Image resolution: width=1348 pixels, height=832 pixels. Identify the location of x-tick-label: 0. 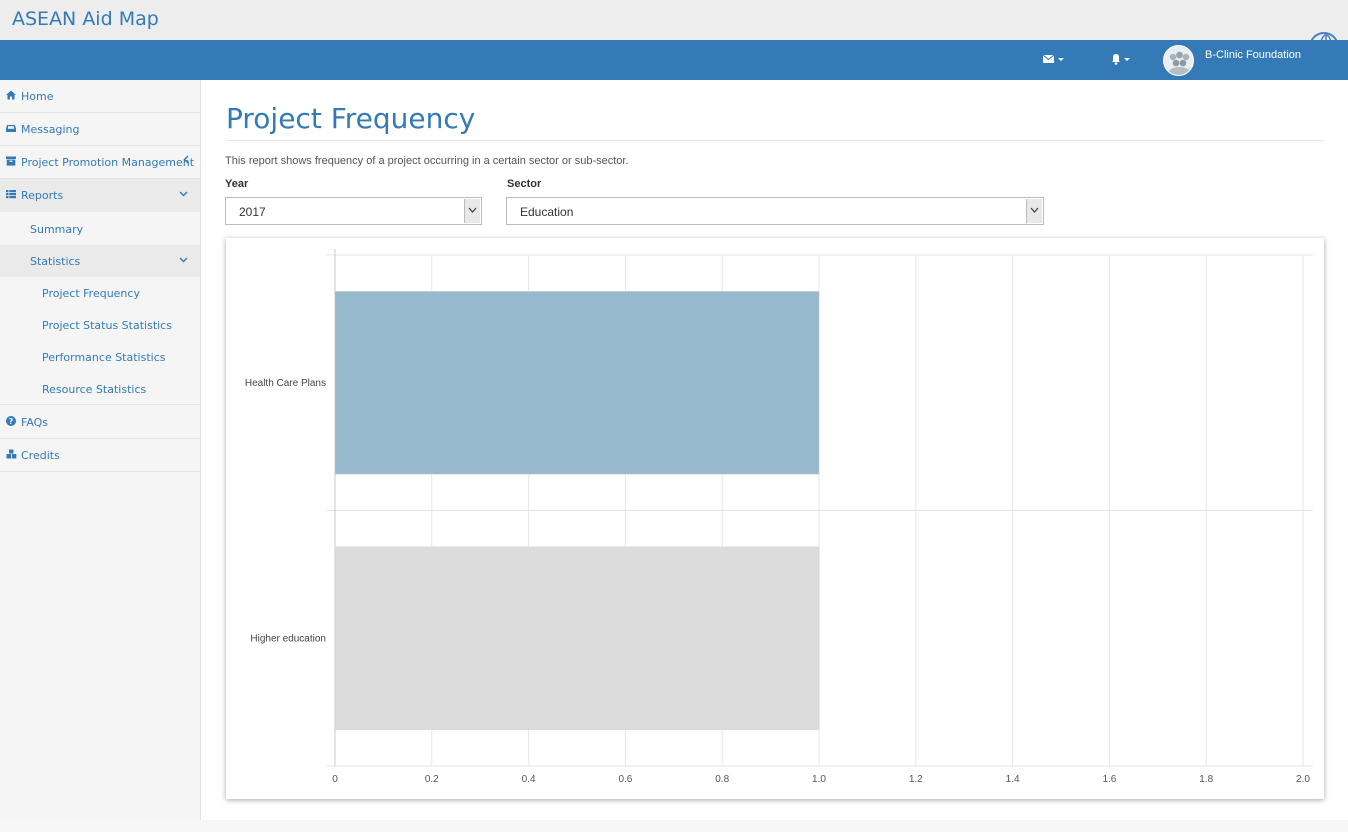
(335, 779).